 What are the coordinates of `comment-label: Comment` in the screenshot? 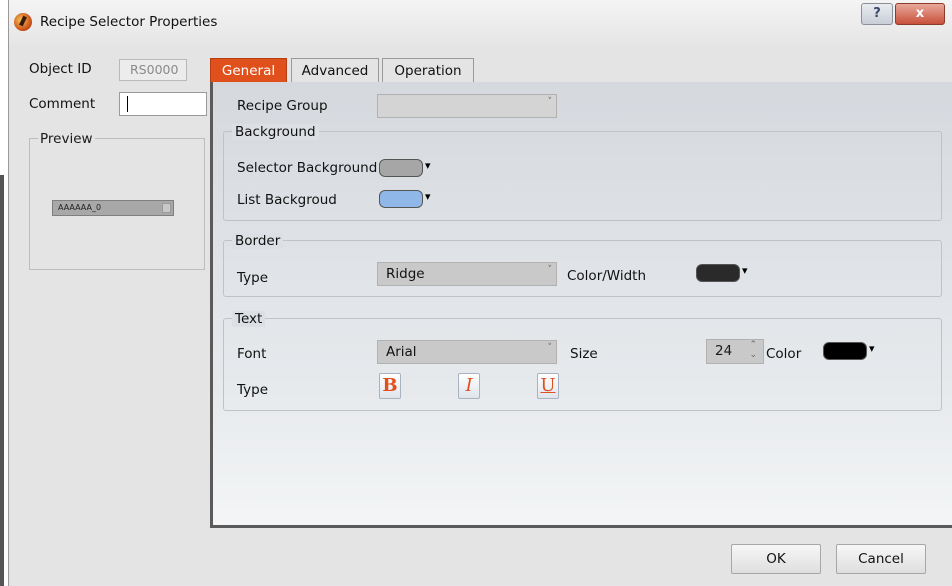 It's located at (62, 104).